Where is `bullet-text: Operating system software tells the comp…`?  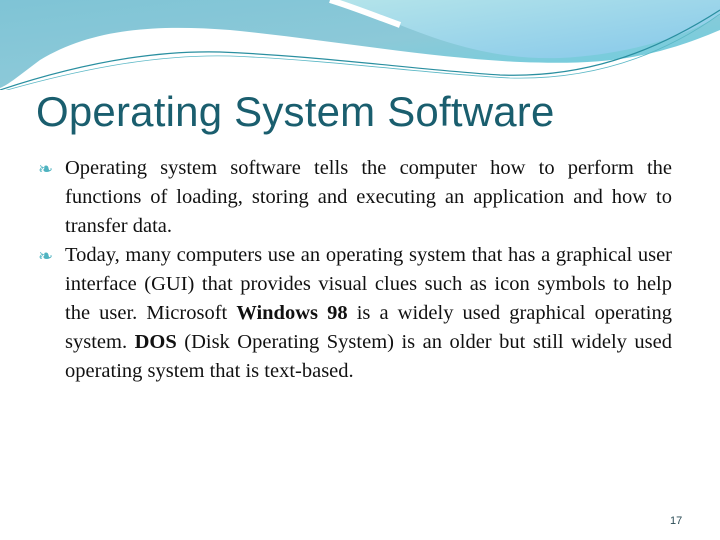
bullet-text: Operating system software tells the comp… is located at coordinates (368, 197).